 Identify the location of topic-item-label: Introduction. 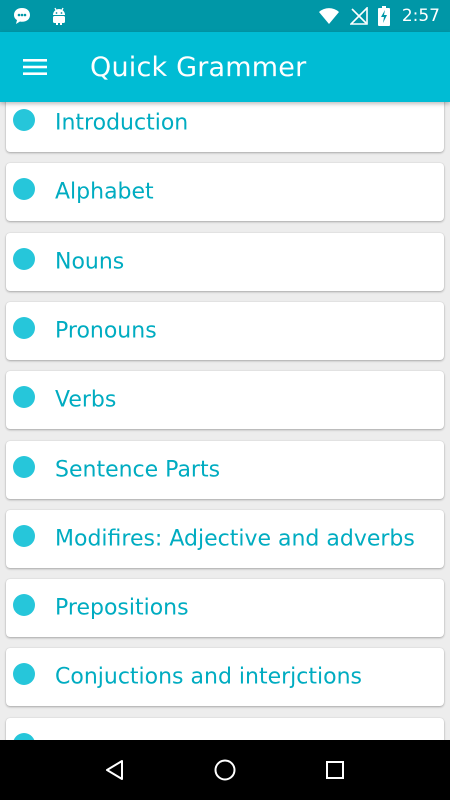
(122, 123).